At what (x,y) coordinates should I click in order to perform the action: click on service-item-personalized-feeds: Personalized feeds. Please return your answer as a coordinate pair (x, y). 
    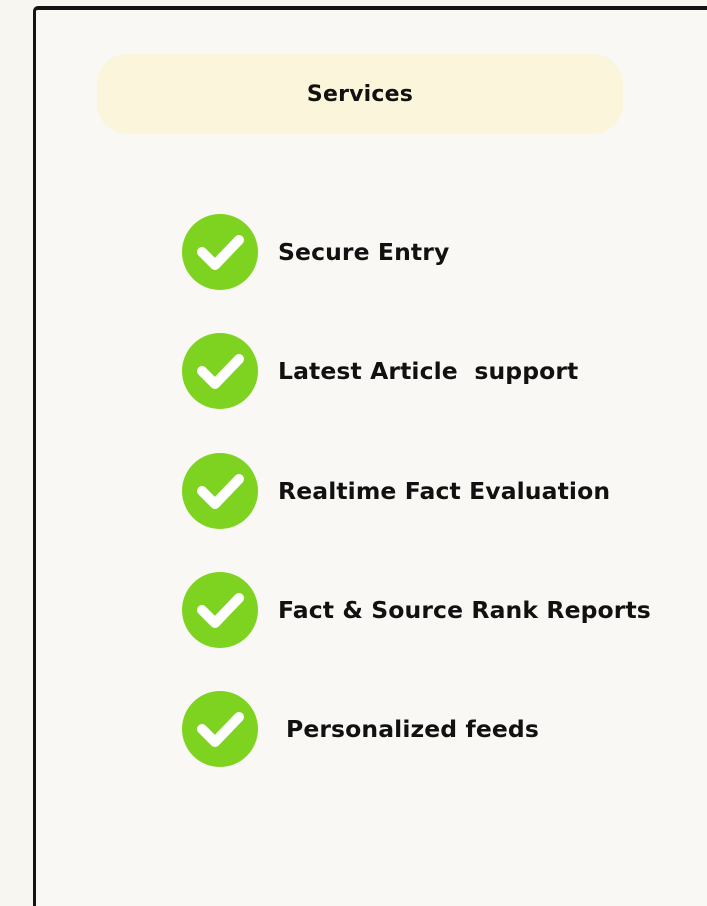
    Looking at the image, I should click on (360, 729).